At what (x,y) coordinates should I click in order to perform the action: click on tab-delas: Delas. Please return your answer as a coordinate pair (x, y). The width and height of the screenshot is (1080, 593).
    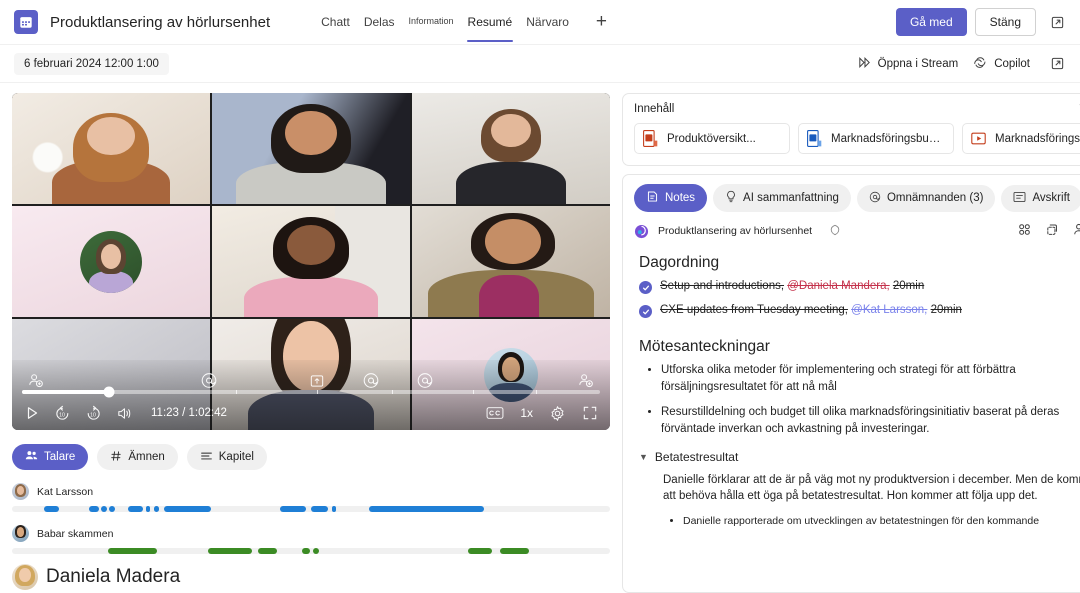
    Looking at the image, I should click on (379, 22).